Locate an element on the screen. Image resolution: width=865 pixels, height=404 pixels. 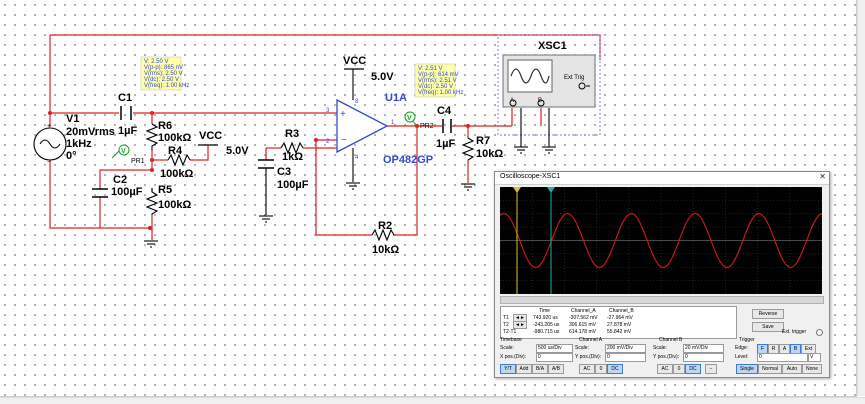
channel-b-dc-button: DC is located at coordinates (693, 369).